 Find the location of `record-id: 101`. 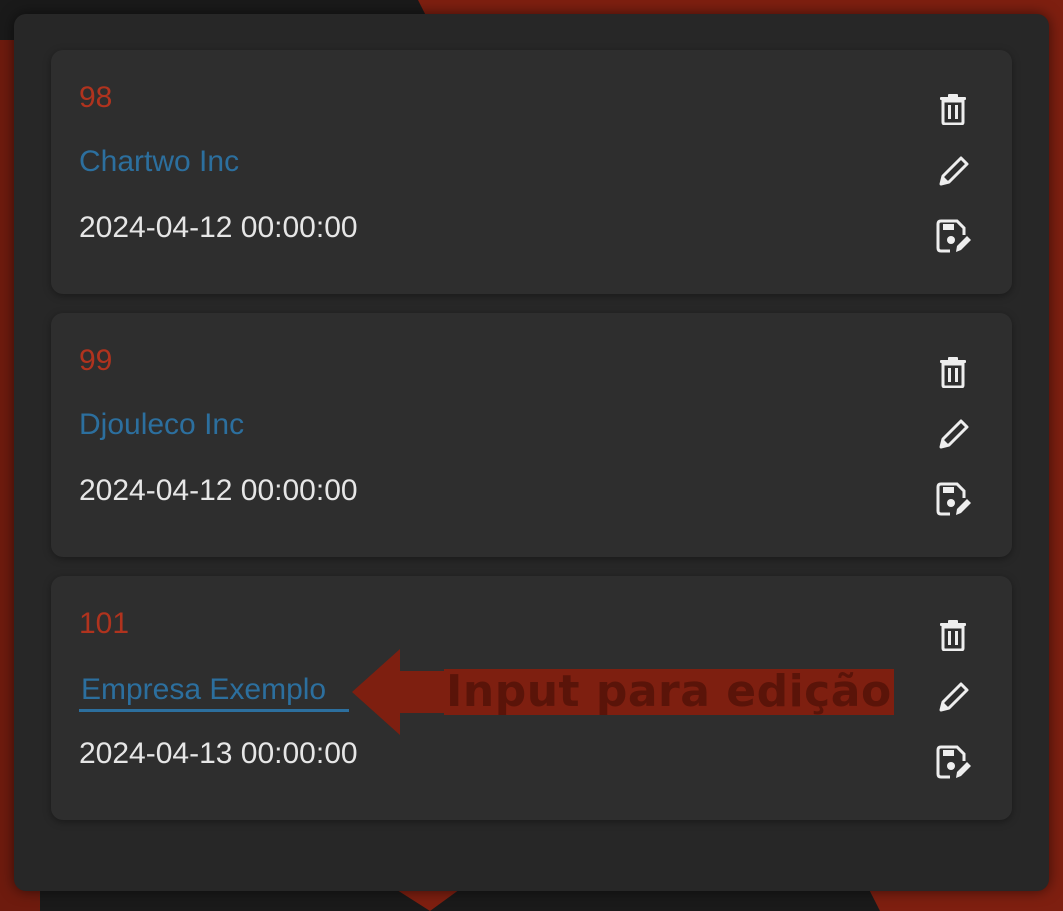

record-id: 101 is located at coordinates (104, 623).